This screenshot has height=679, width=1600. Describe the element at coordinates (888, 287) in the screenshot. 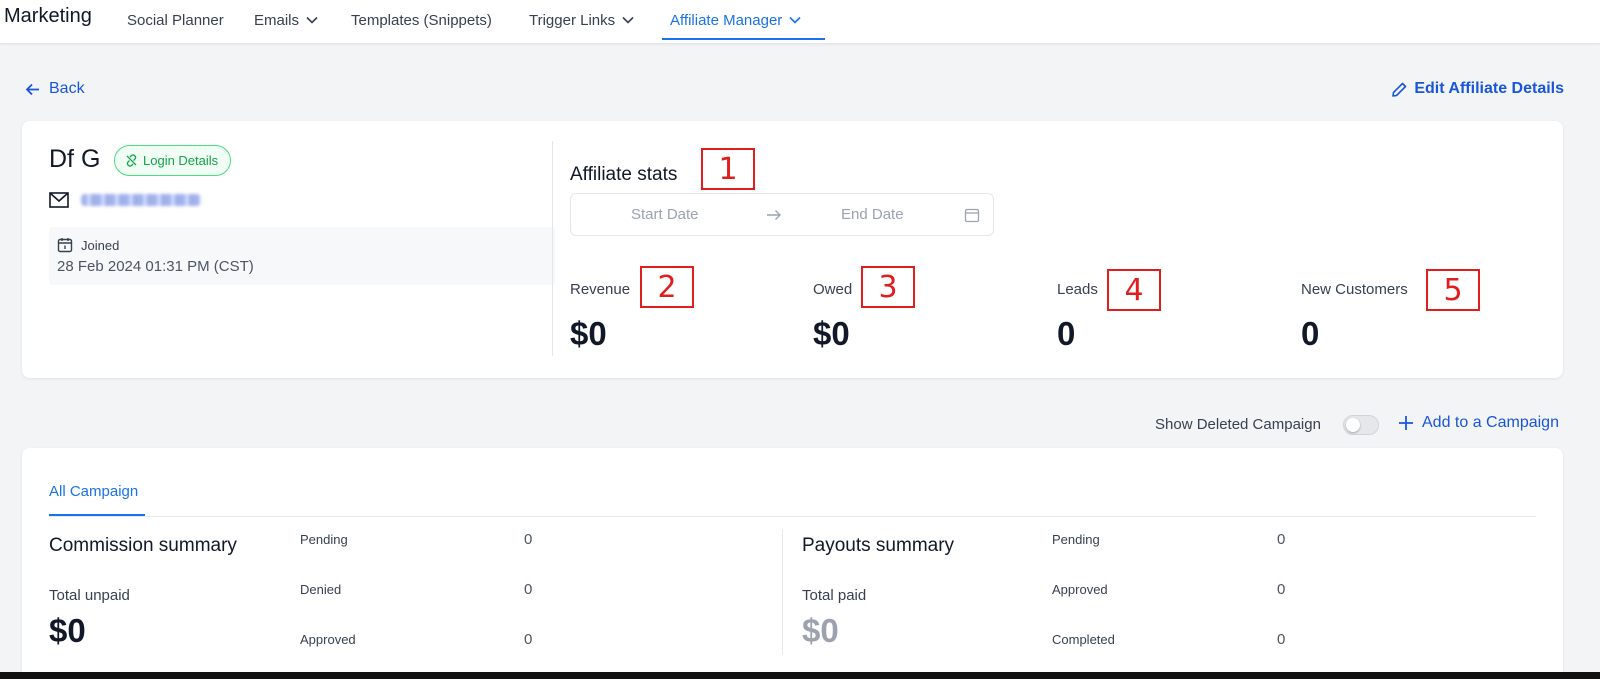

I see `annotation-box-3: 3` at that location.